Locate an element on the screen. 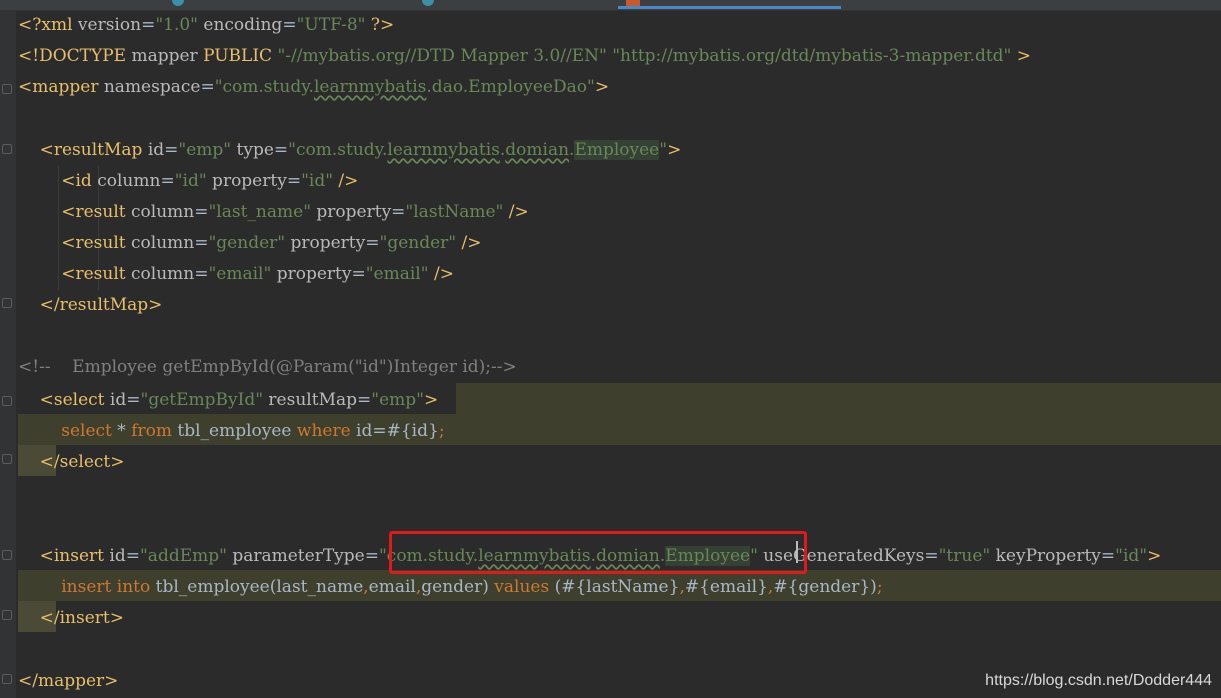  resultmap-close-tag: </resultMap> is located at coordinates (101, 305).